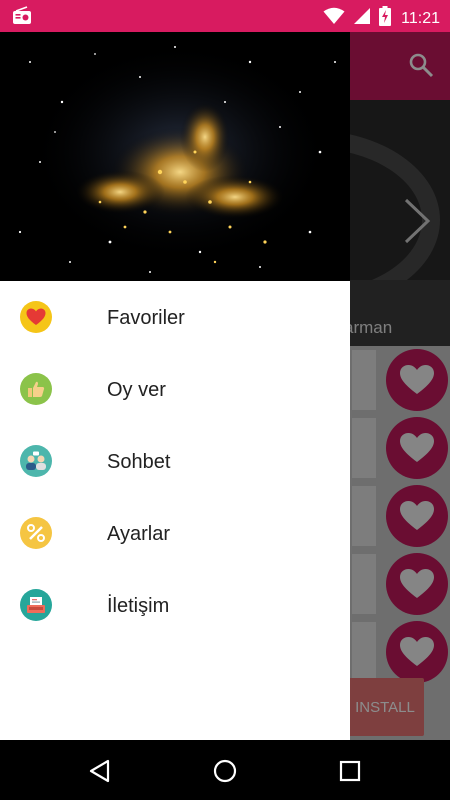  I want to click on chat-people-icon, so click(36, 461).